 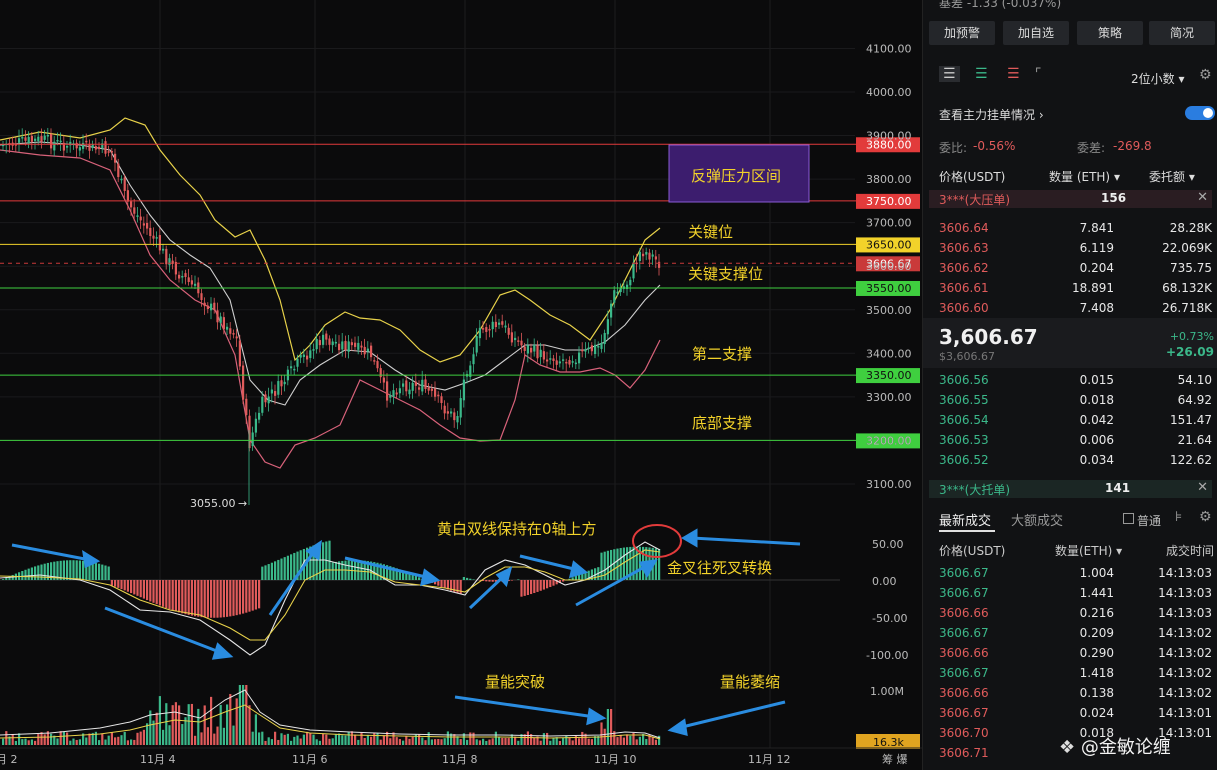 What do you see at coordinates (1013, 74) in the screenshot?
I see `layout-asks-icon: ☰` at bounding box center [1013, 74].